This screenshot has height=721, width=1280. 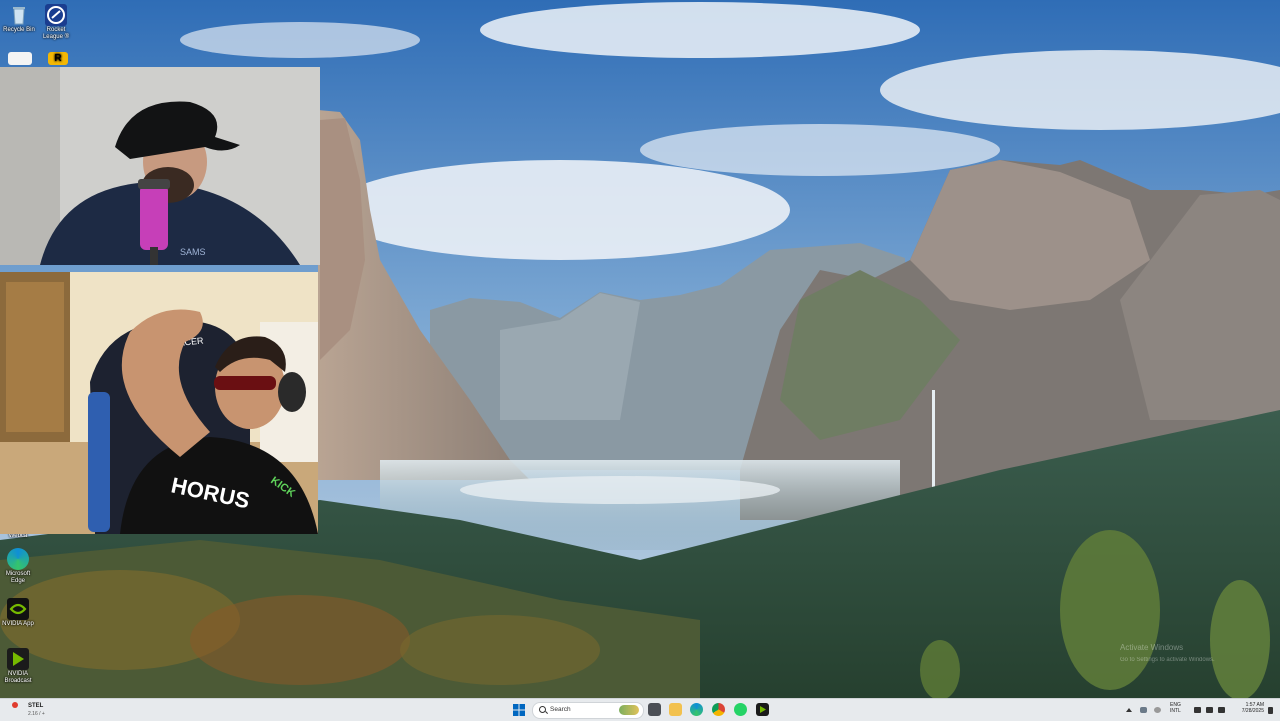 I want to click on search-icon, so click(x=542, y=709).